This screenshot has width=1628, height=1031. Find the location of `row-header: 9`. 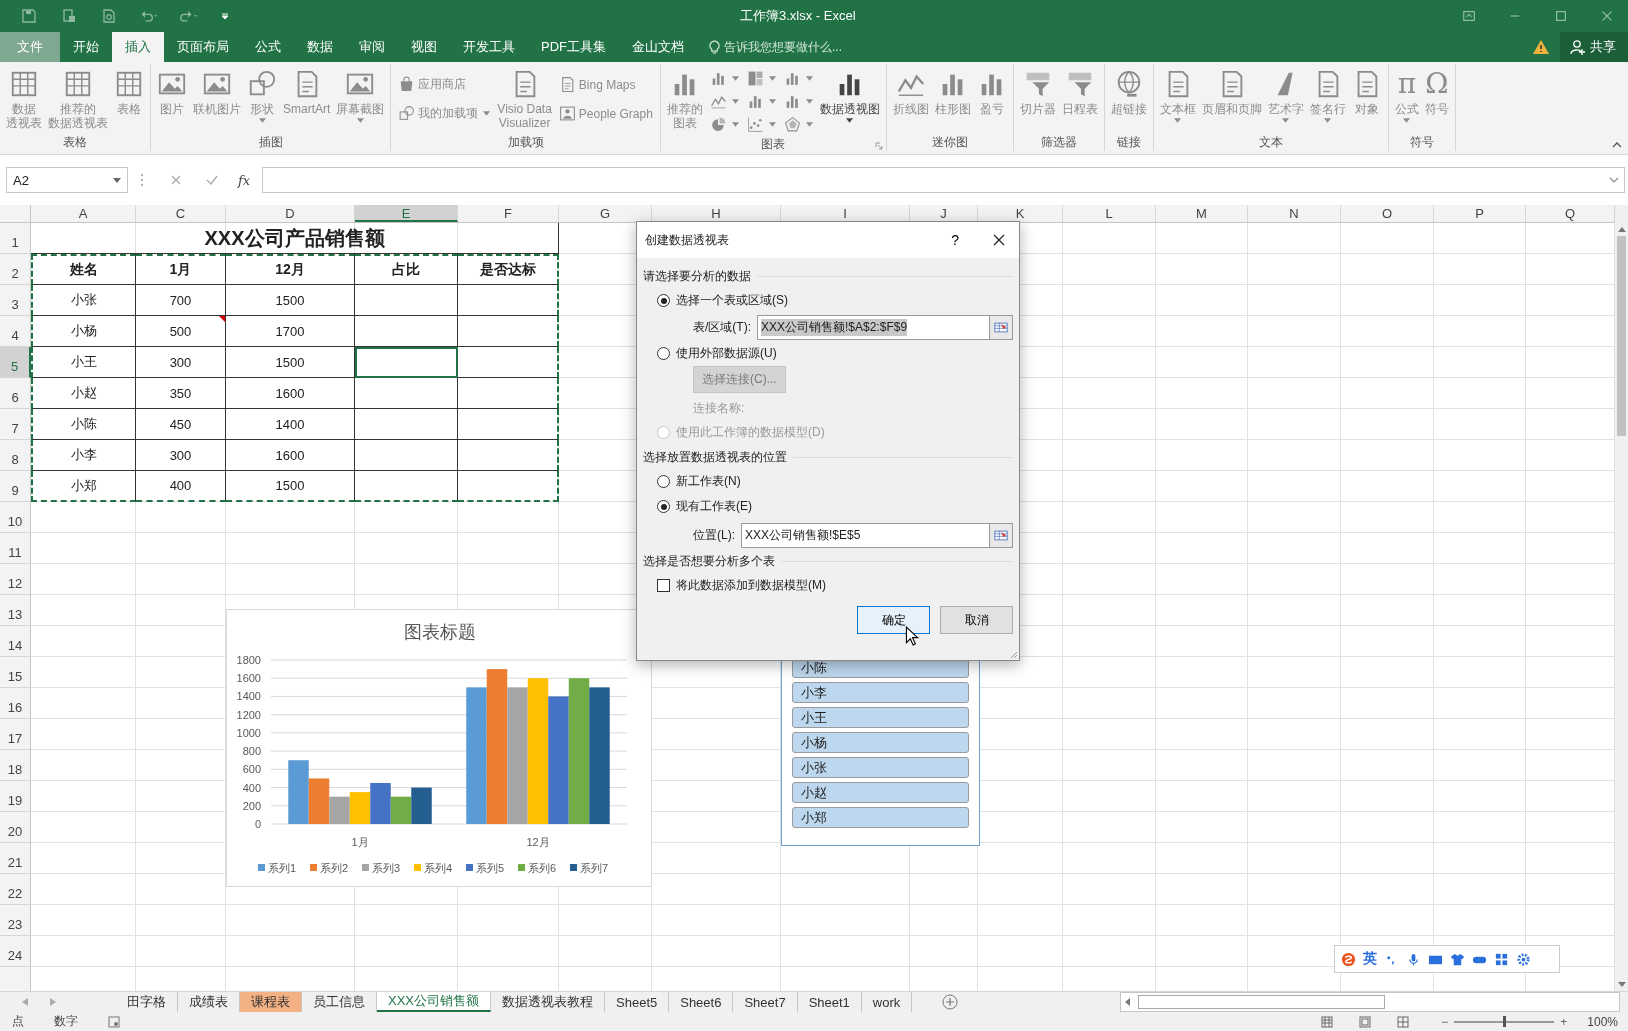

row-header: 9 is located at coordinates (15, 486).